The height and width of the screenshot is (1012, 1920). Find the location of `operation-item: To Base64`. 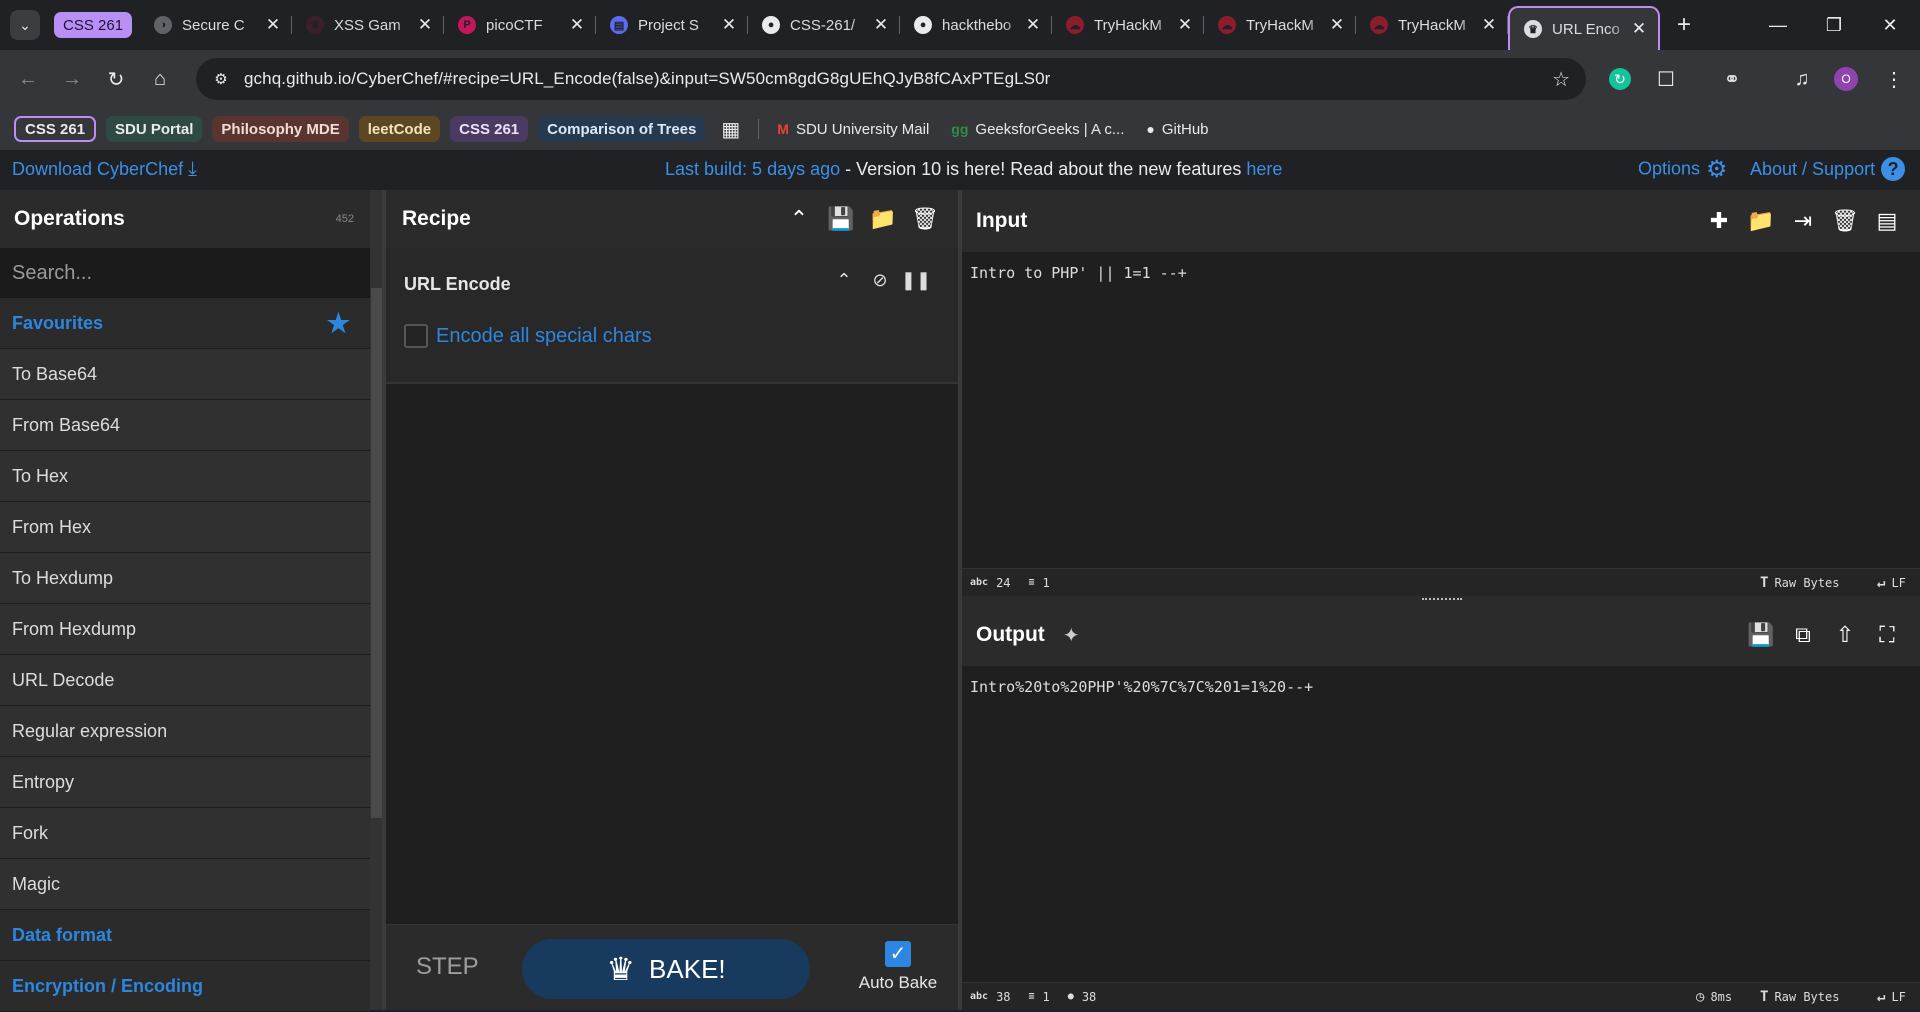

operation-item: To Base64 is located at coordinates (185, 374).